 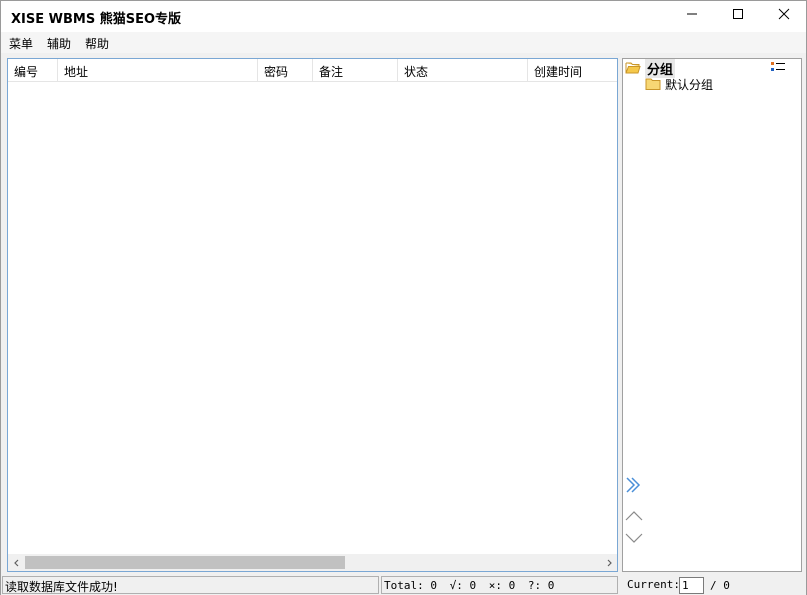 I want to click on minimize-icon, so click(x=692, y=14).